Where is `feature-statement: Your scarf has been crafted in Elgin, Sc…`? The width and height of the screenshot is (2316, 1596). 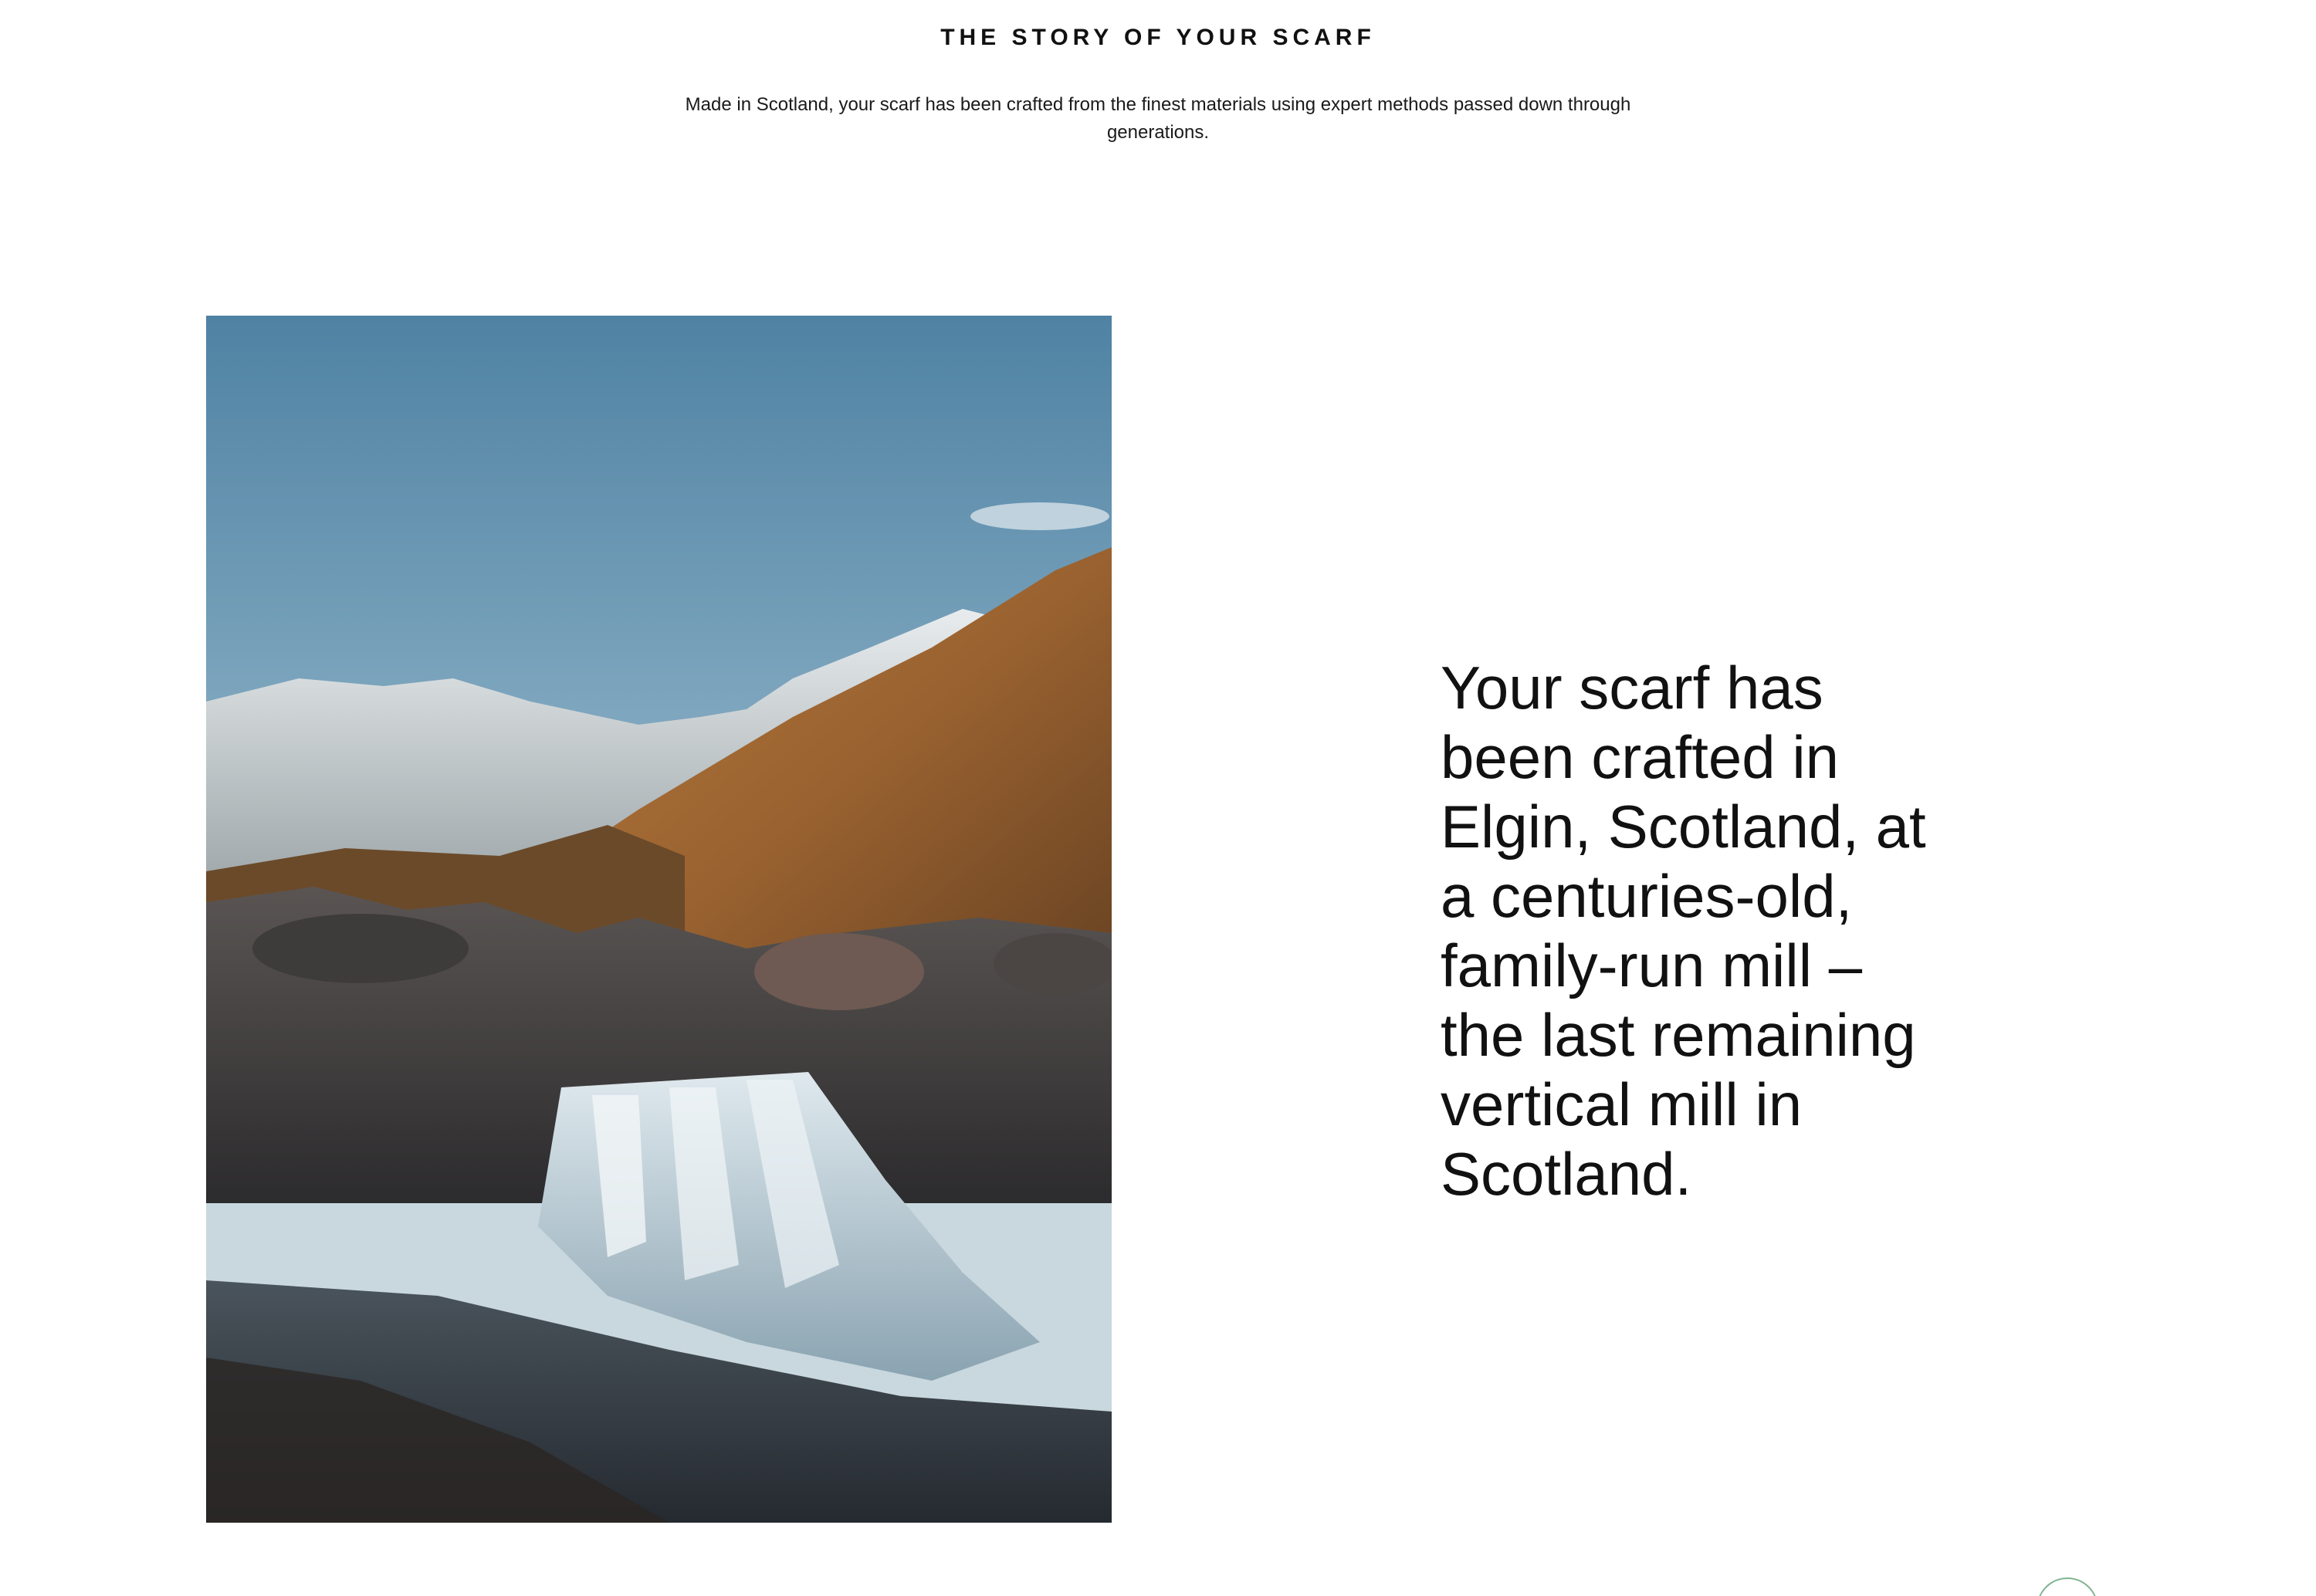 feature-statement: Your scarf has been crafted in Elgin, Sc… is located at coordinates (1683, 931).